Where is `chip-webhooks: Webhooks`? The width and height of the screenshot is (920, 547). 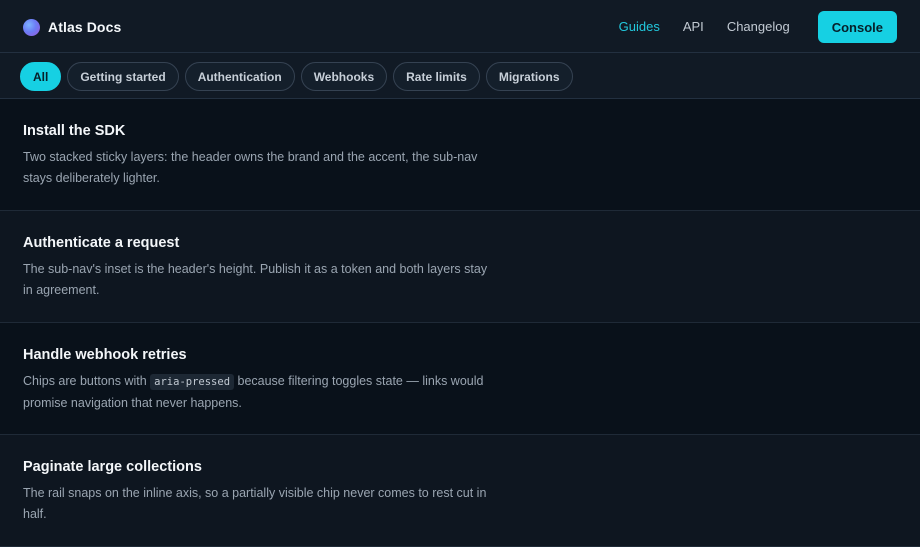 chip-webhooks: Webhooks is located at coordinates (344, 76).